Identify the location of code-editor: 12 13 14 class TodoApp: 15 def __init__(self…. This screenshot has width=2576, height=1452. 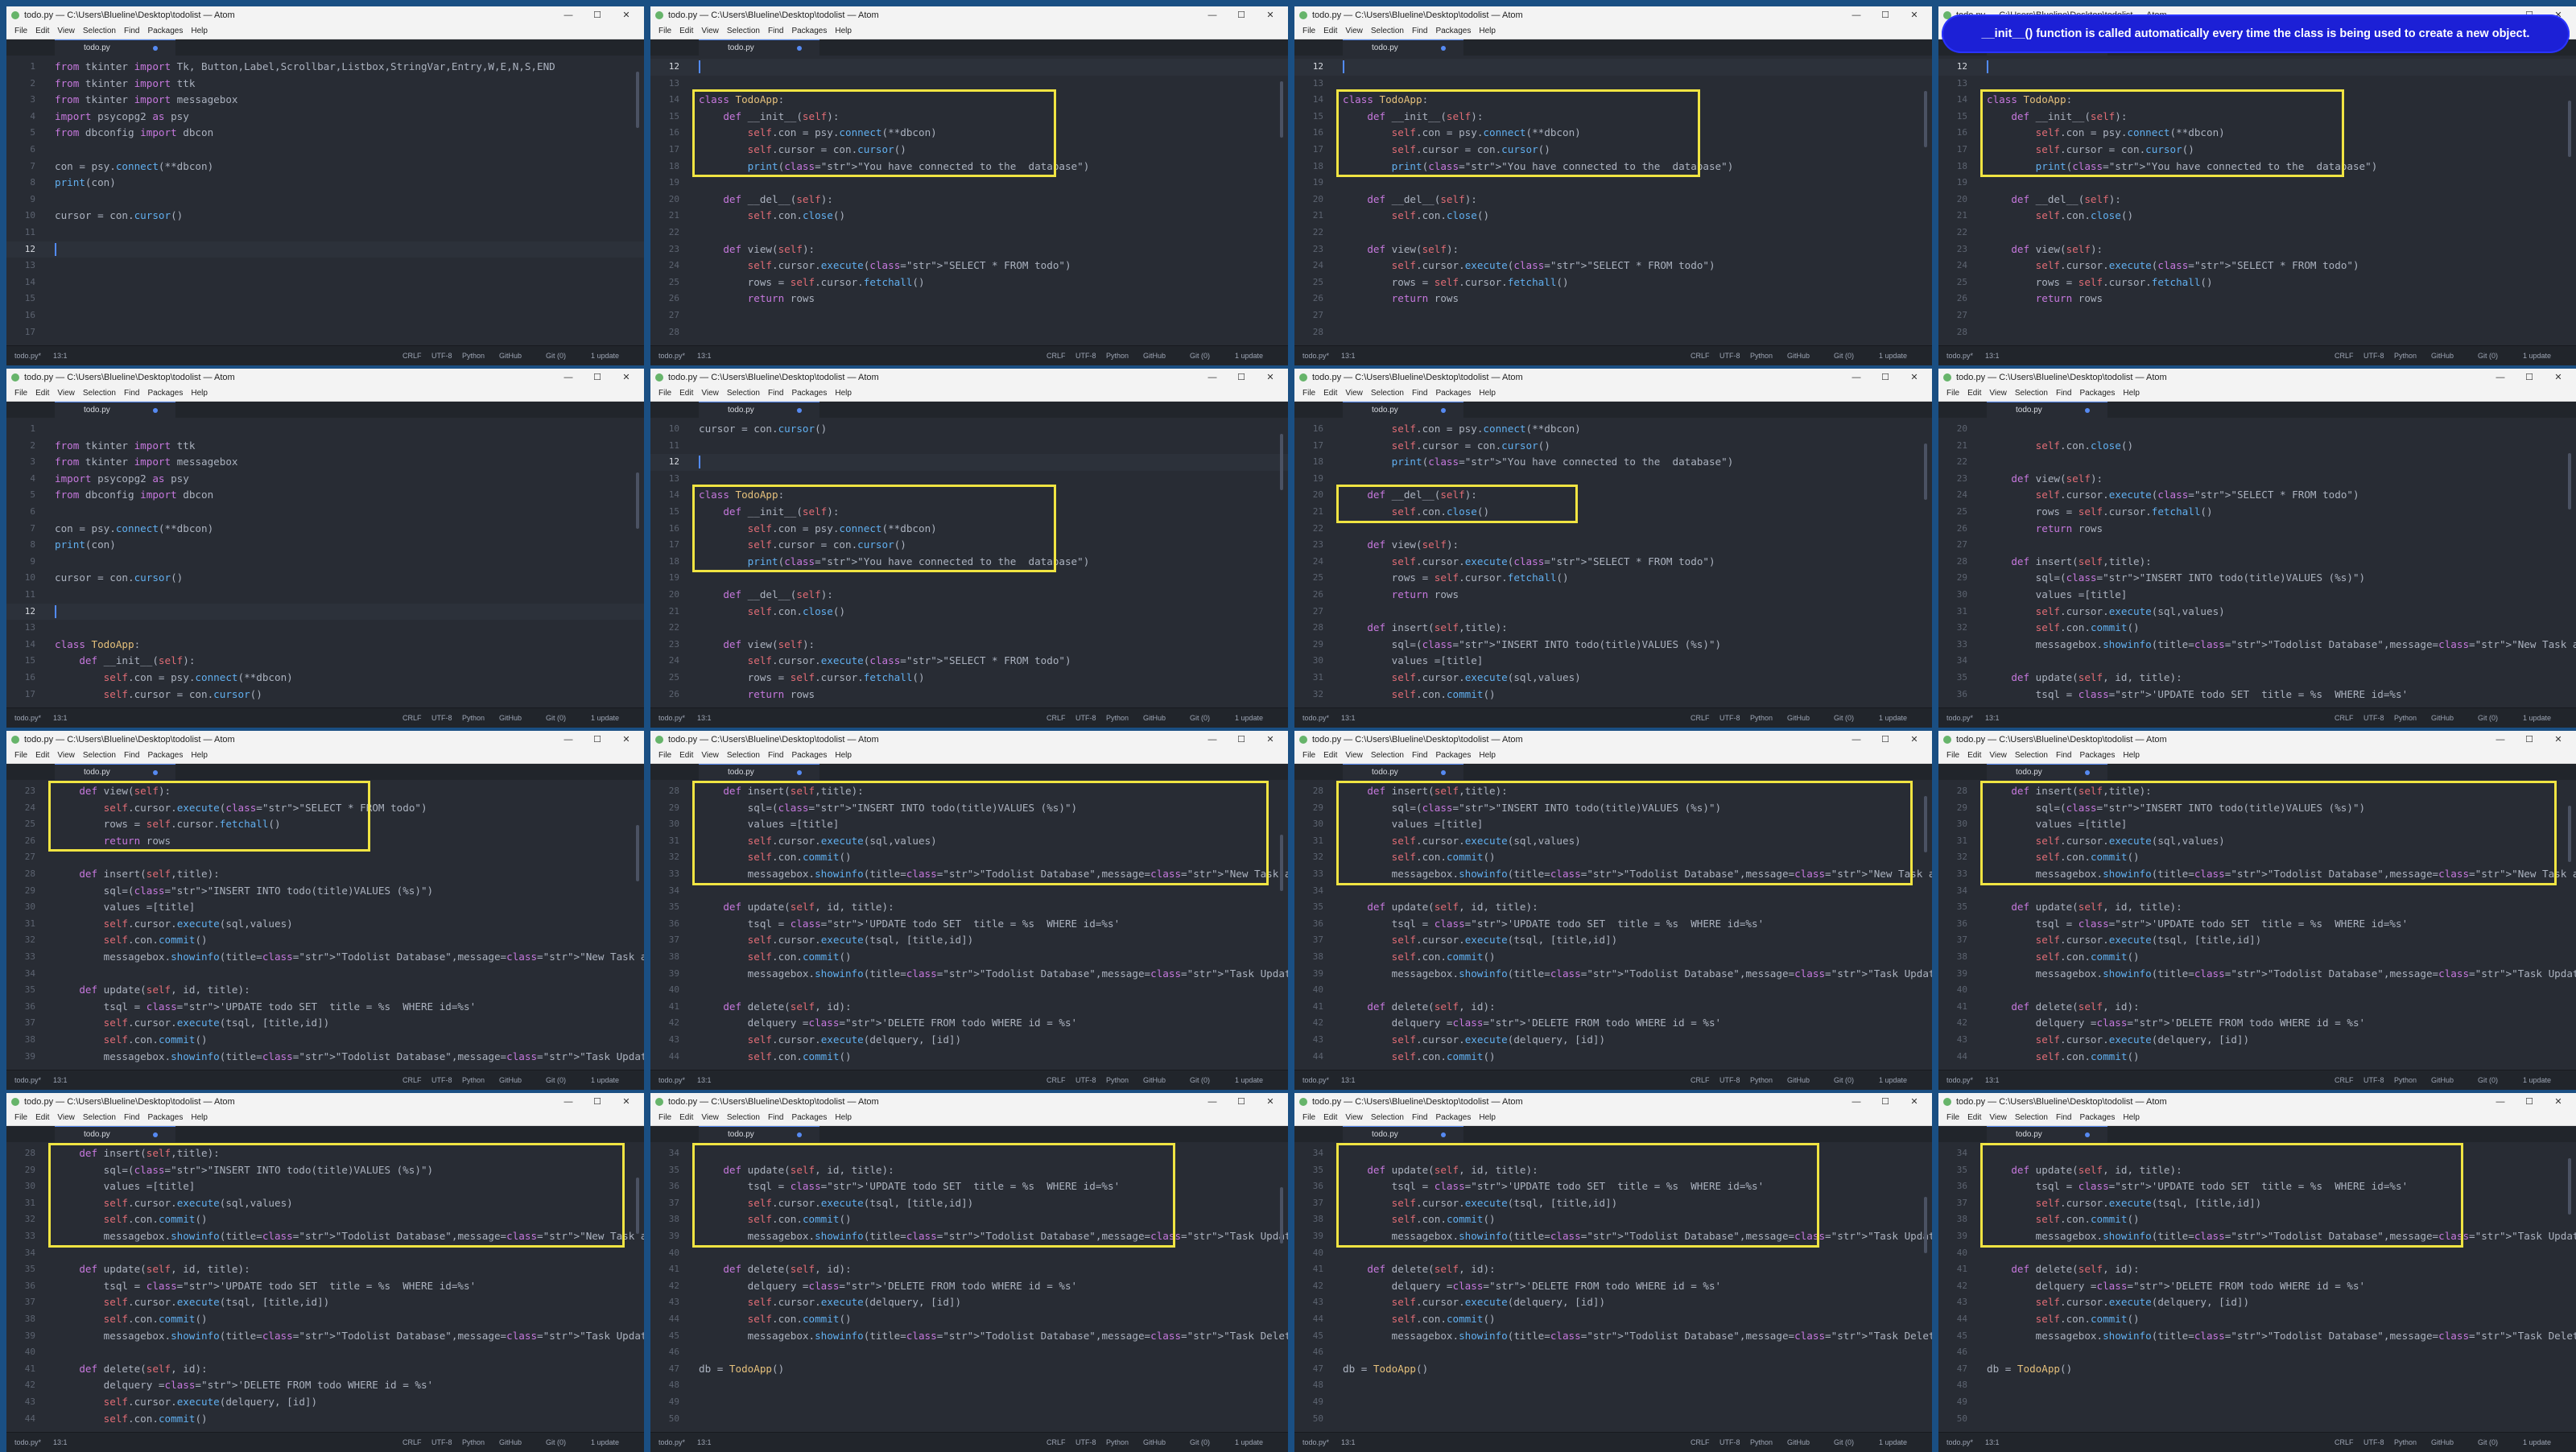
(2257, 201).